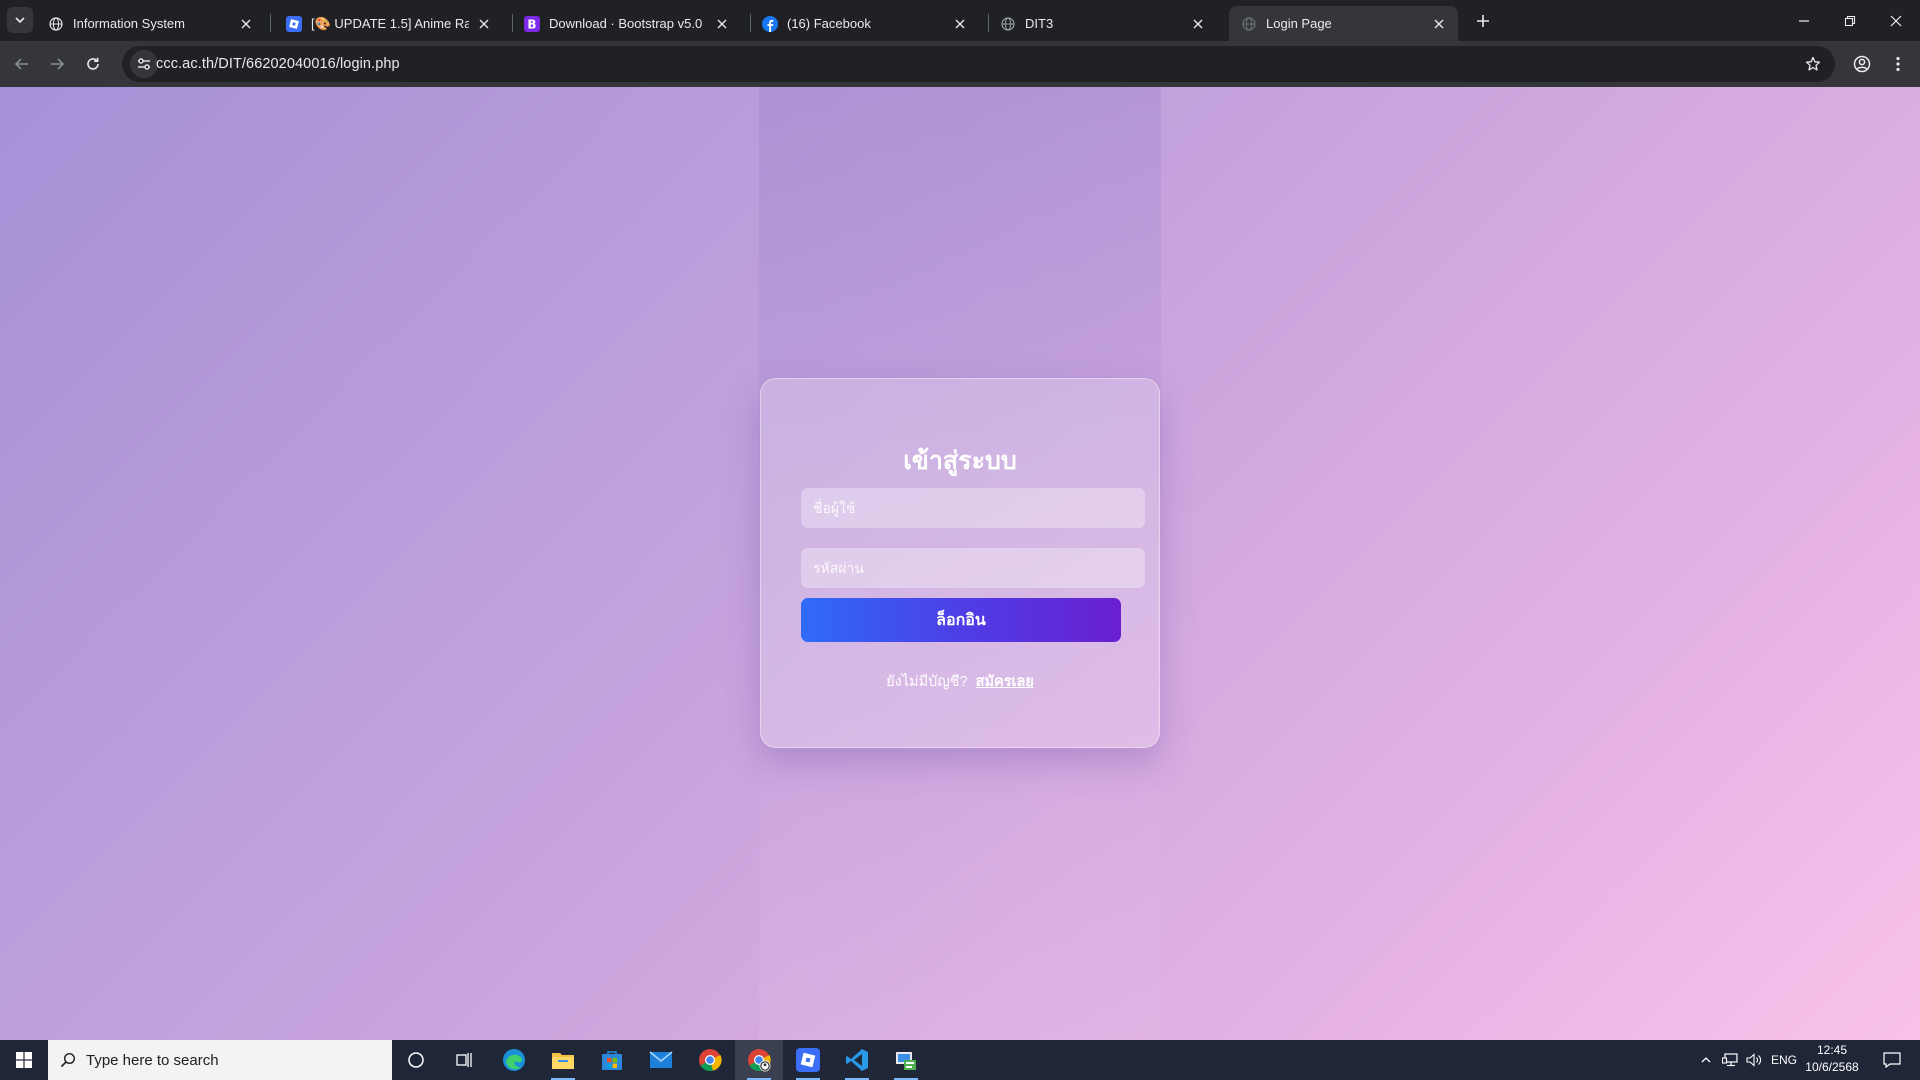  I want to click on cortana-button, so click(416, 1060).